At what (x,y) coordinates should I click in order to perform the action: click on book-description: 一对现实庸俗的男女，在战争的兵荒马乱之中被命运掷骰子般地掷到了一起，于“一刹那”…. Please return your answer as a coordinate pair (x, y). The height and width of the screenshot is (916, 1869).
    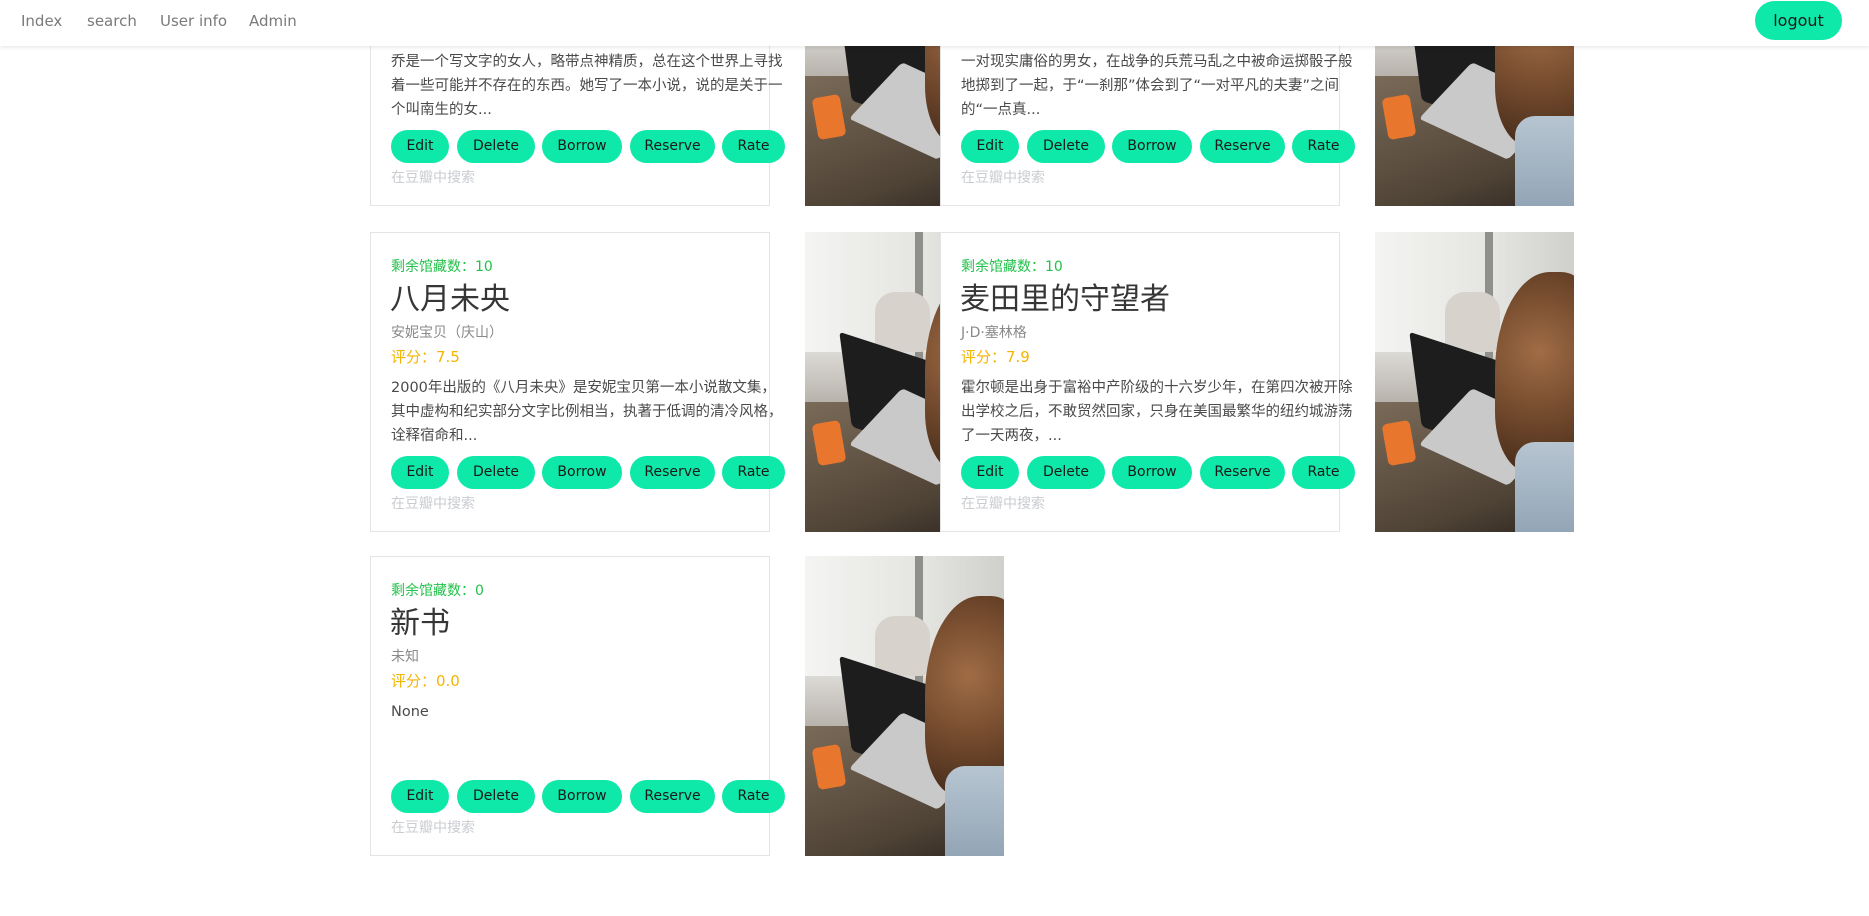
    Looking at the image, I should click on (1157, 86).